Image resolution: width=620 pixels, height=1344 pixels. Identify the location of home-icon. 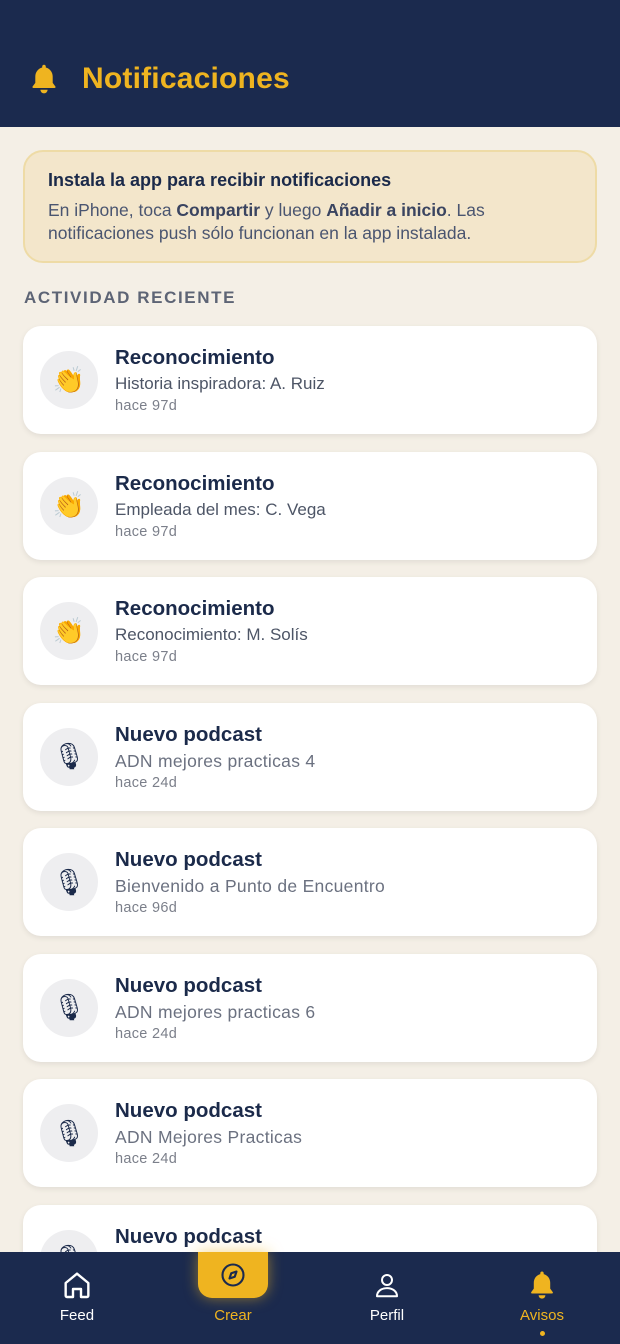
(77, 1285).